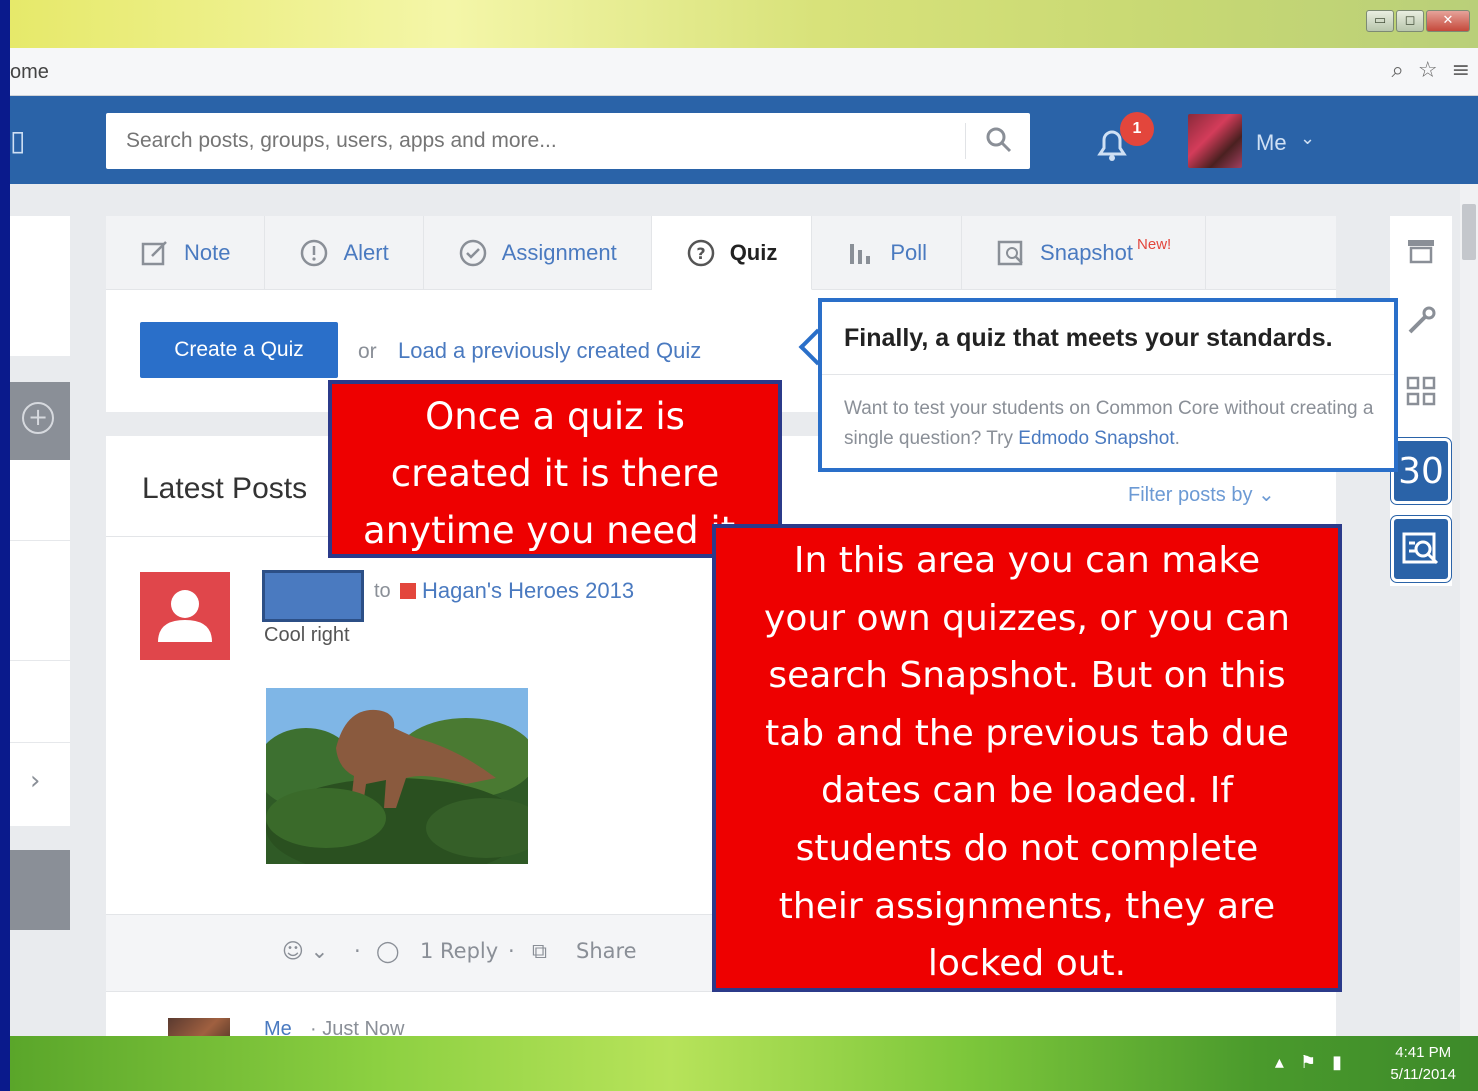  What do you see at coordinates (559, 252) in the screenshot?
I see `tab-label: Assignment` at bounding box center [559, 252].